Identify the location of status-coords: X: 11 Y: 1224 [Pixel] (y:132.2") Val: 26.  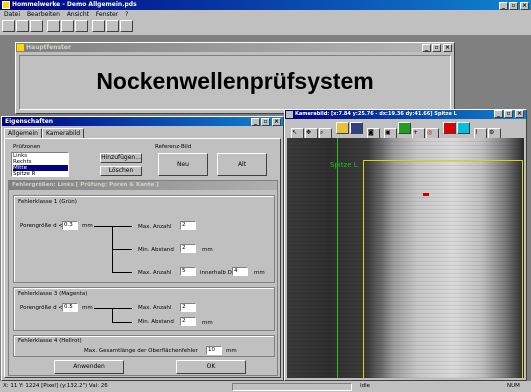
(55, 386).